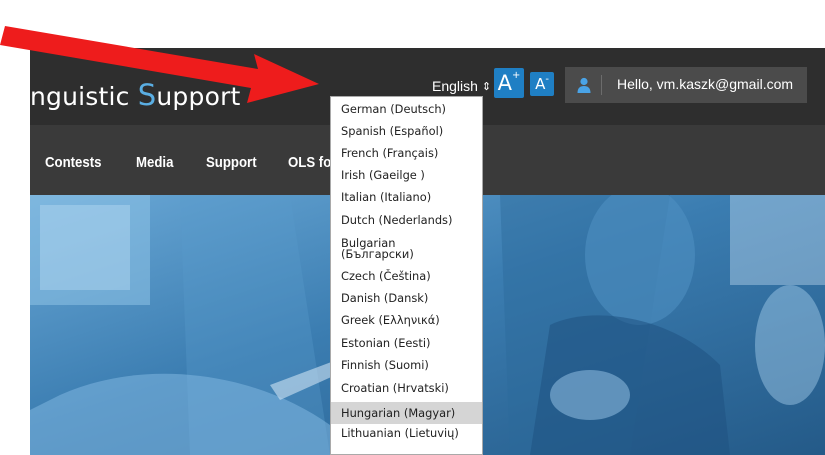 The image size is (825, 455). What do you see at coordinates (406, 388) in the screenshot?
I see `language-option: Croatian (Hrvatski)` at bounding box center [406, 388].